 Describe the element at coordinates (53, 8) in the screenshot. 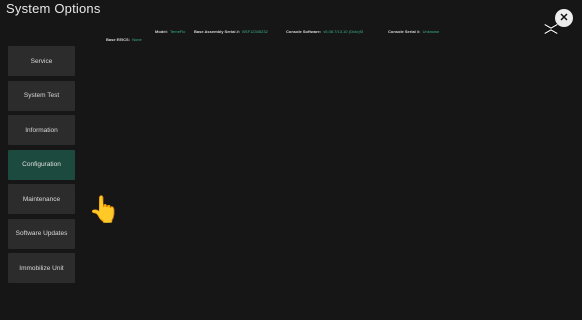

I see `page-title: System Options` at that location.